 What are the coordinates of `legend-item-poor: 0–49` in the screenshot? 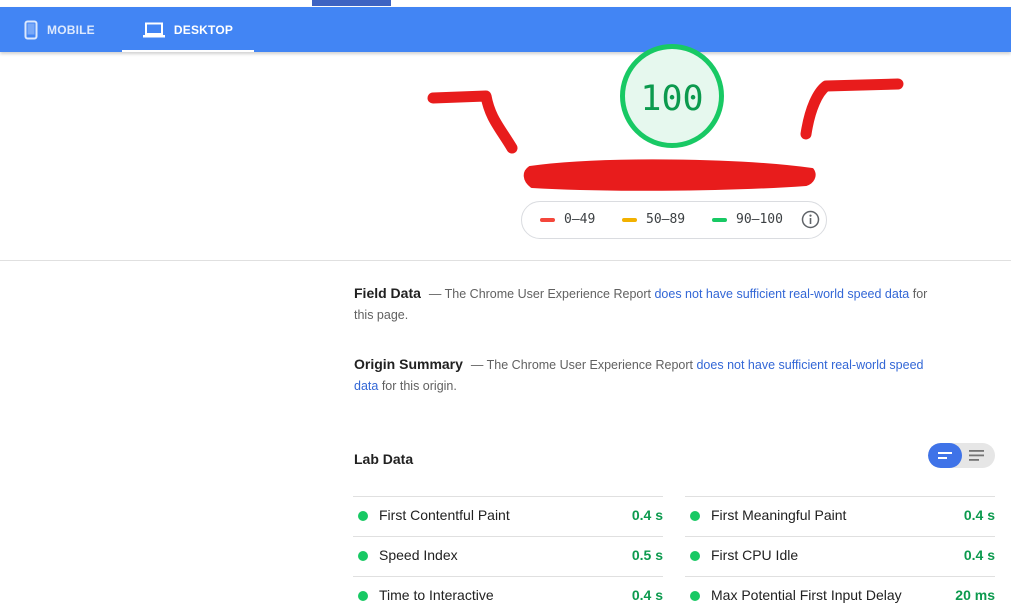 It's located at (567, 219).